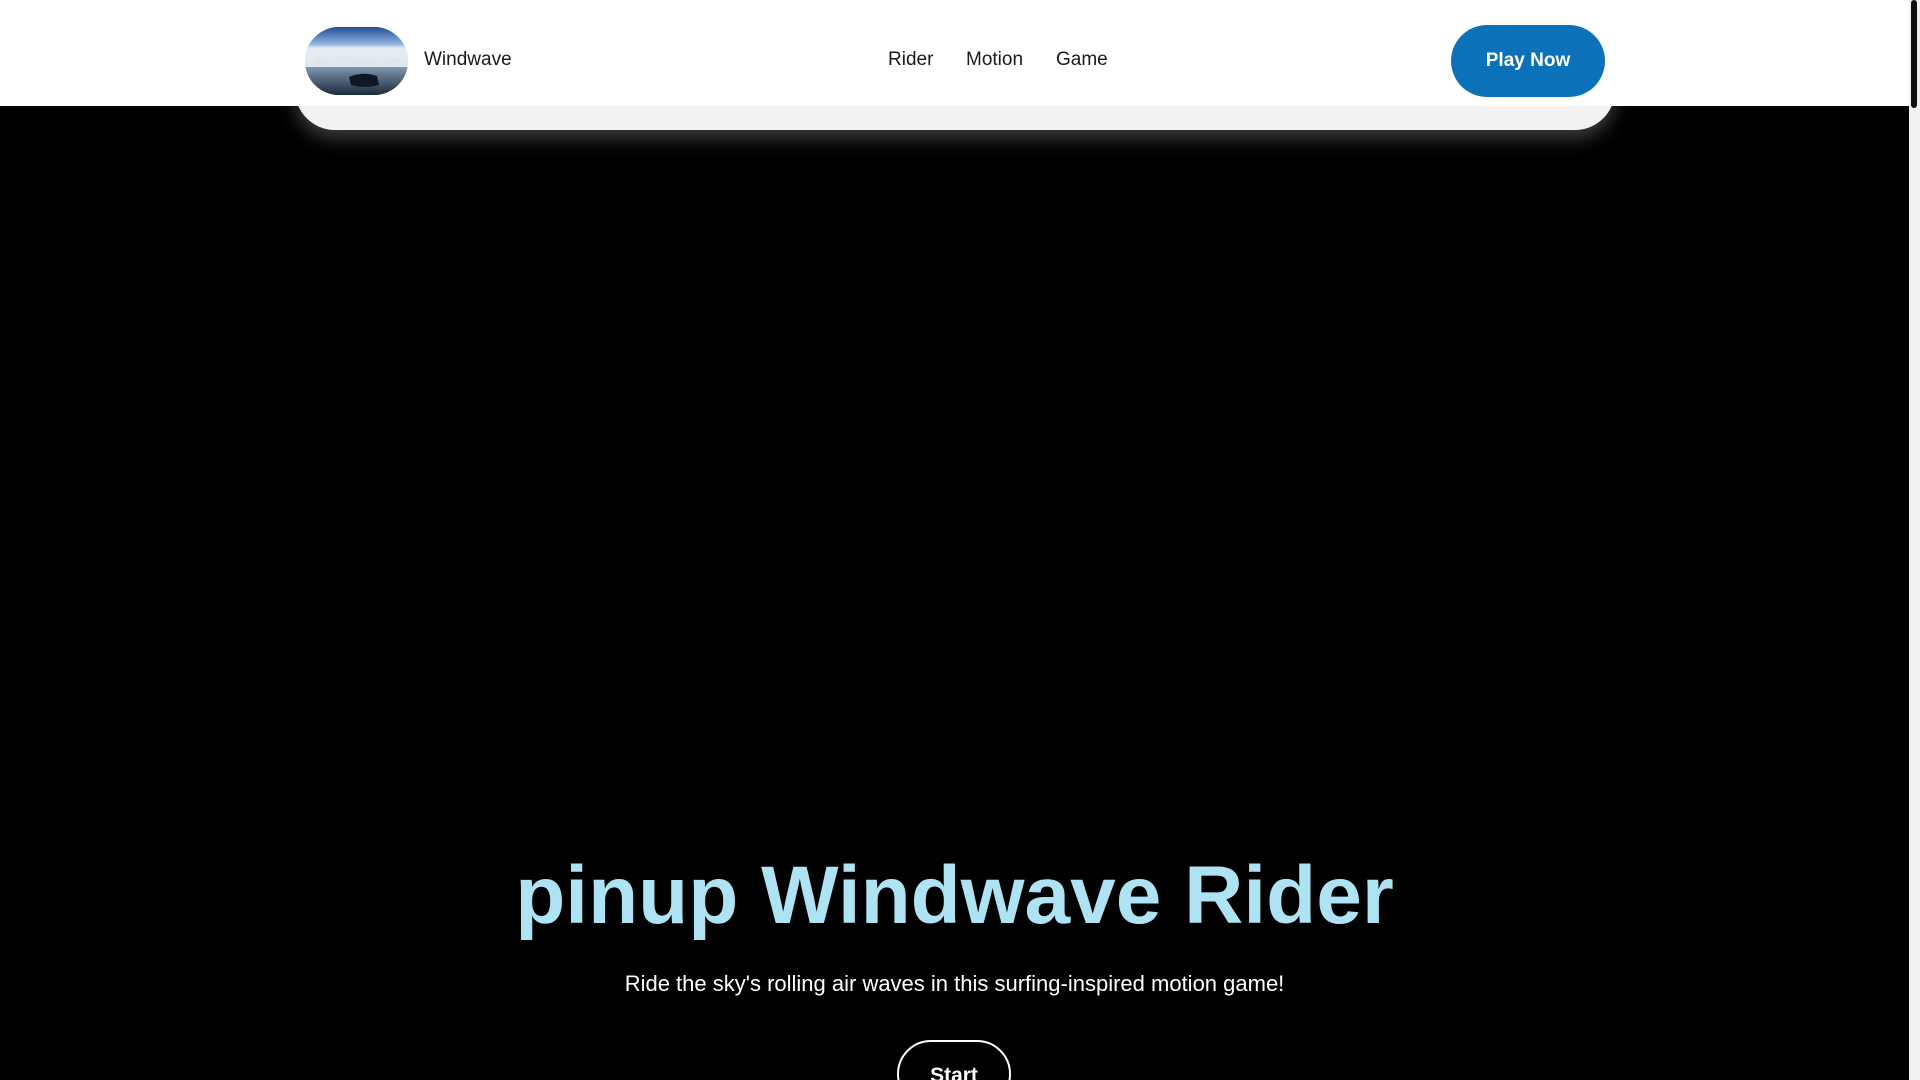  Describe the element at coordinates (1528, 61) in the screenshot. I see `play-now-button: Play Now` at that location.